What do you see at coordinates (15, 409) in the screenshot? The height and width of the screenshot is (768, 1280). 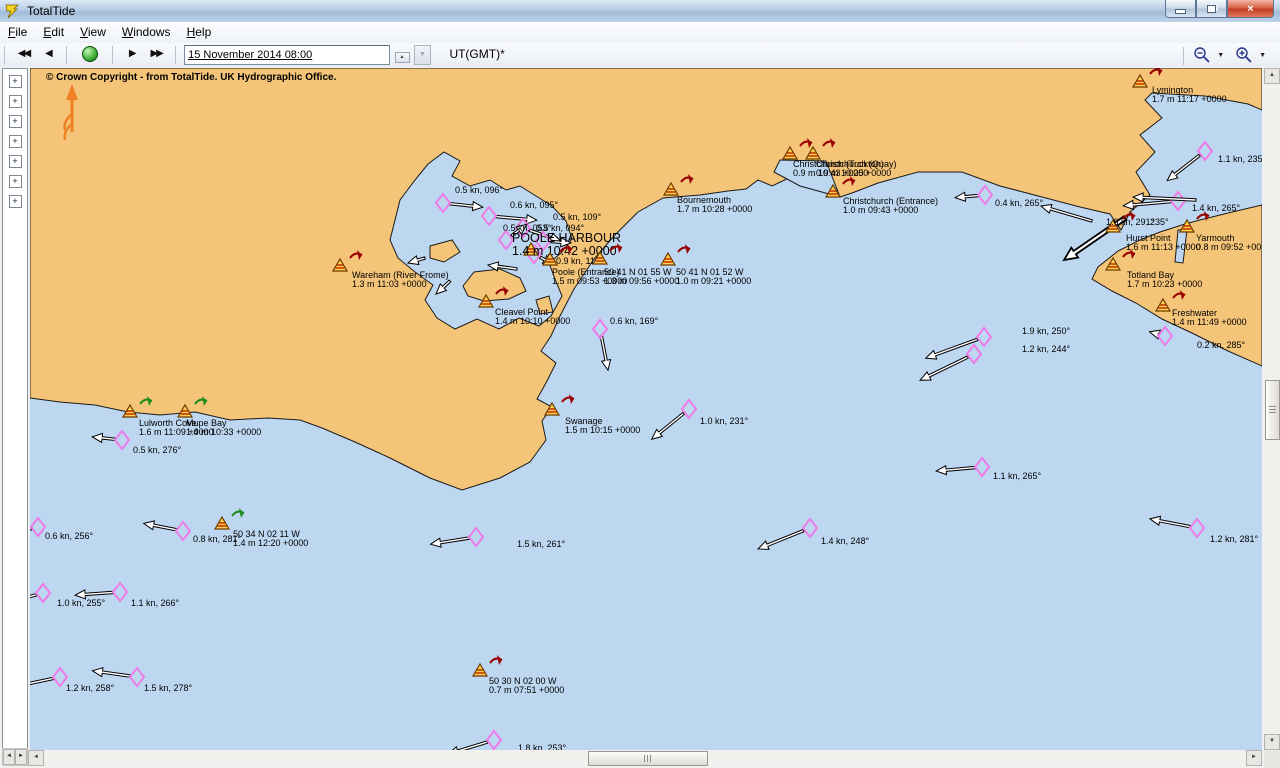 I see `tree-panel: + + + + + + +` at bounding box center [15, 409].